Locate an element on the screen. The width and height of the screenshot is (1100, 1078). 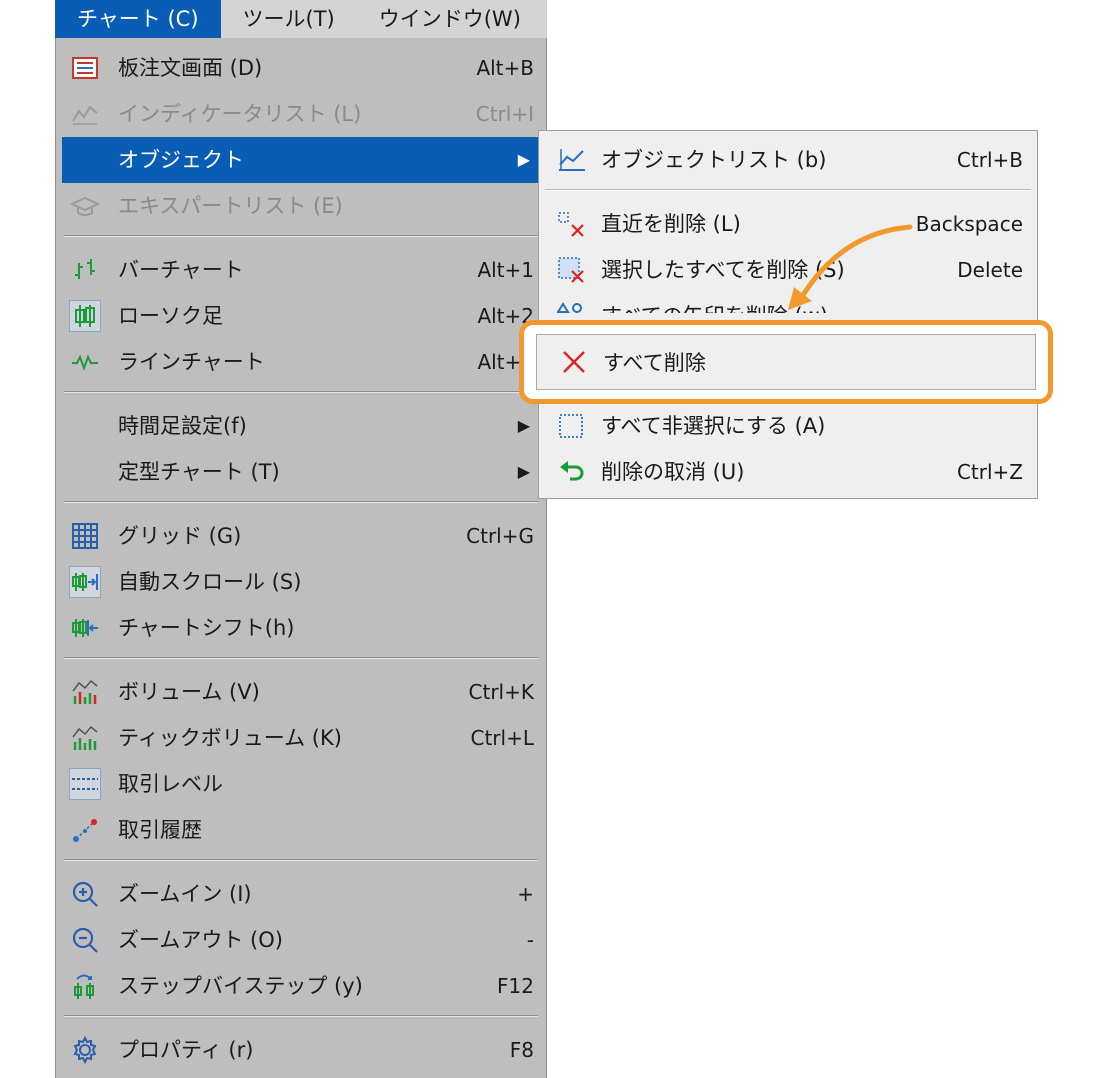
tick-volume-icon is located at coordinates (85, 738).